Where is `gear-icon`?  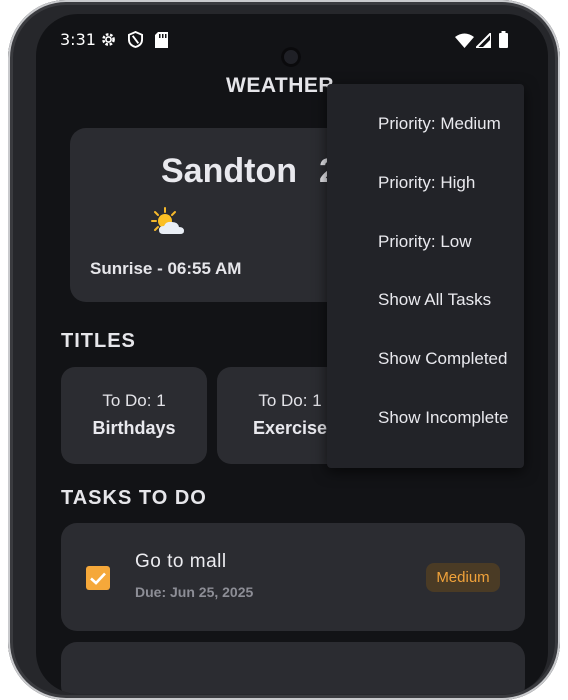
gear-icon is located at coordinates (108, 42).